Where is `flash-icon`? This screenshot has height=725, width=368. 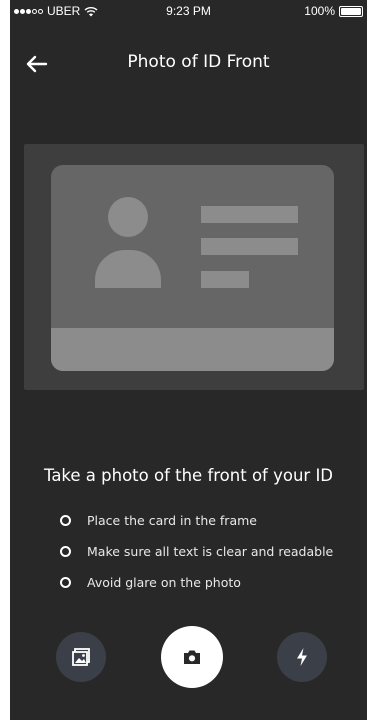
flash-icon is located at coordinates (302, 657).